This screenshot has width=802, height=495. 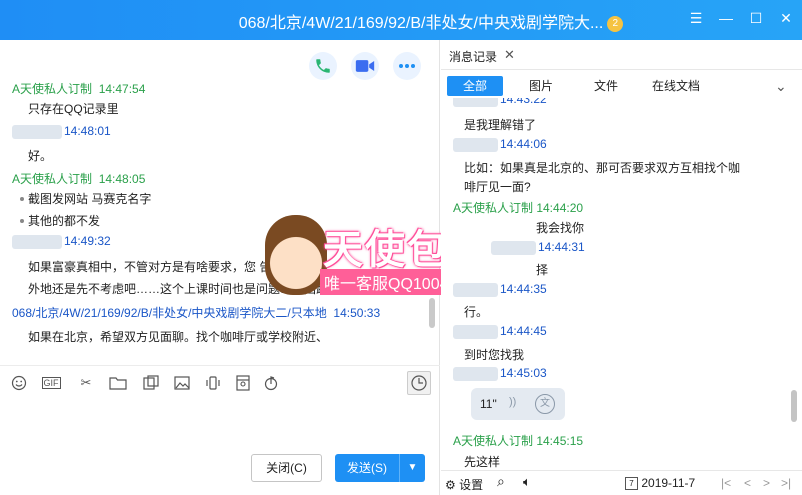 What do you see at coordinates (726, 18) in the screenshot?
I see `minimize-icon: —` at bounding box center [726, 18].